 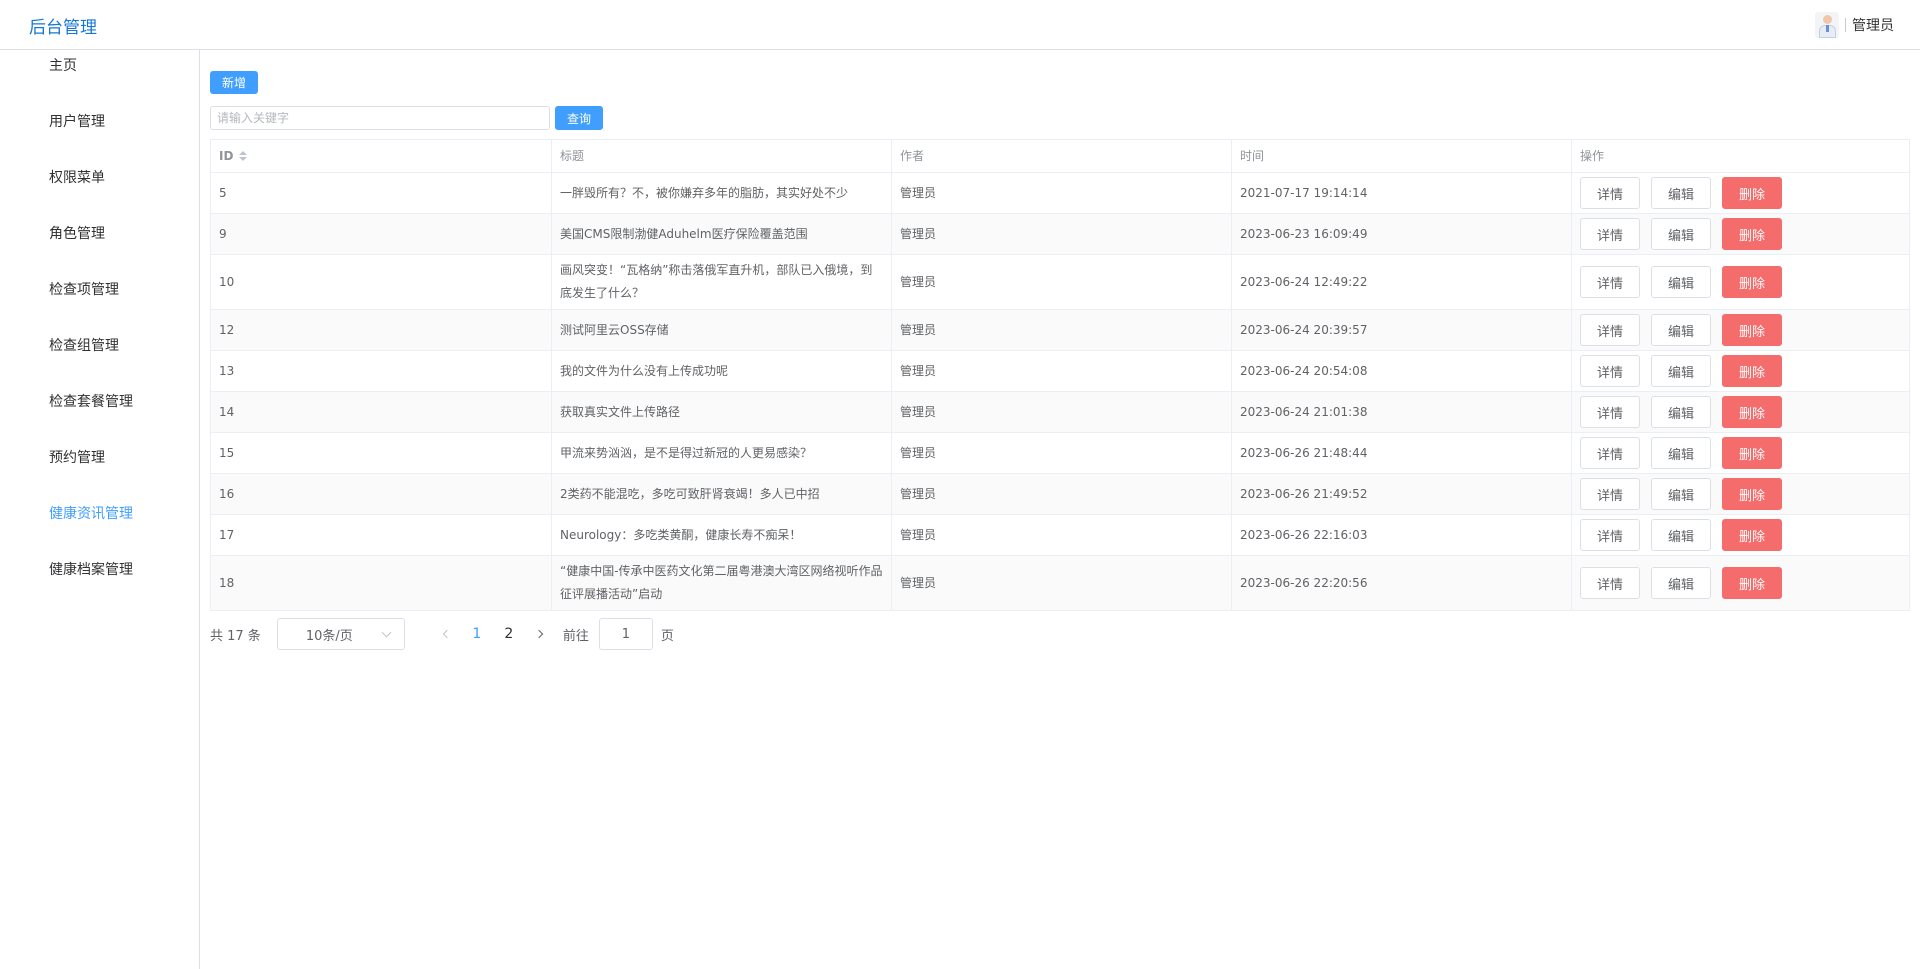 What do you see at coordinates (381, 193) in the screenshot?
I see `row-id: 5` at bounding box center [381, 193].